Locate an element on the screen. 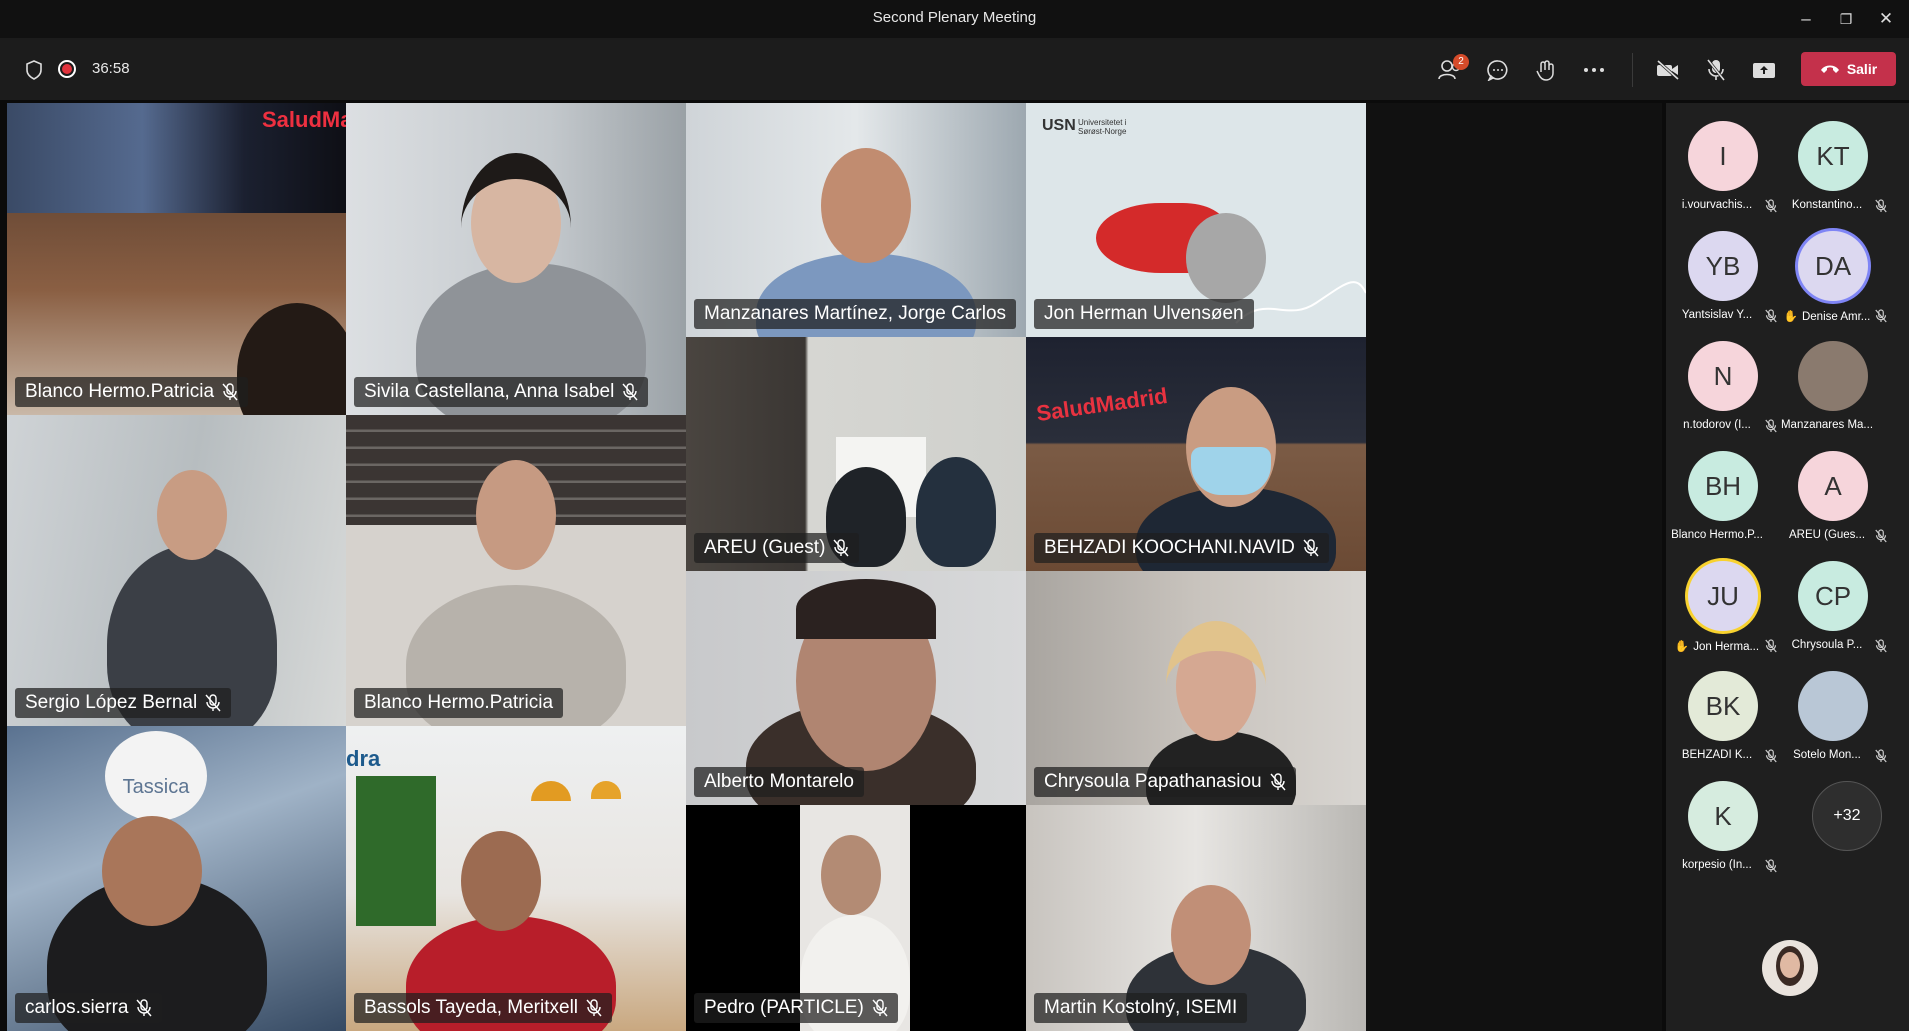 This screenshot has height=1031, width=1909. participant-name-tag: Martin Kostolný, ISEMI is located at coordinates (1141, 1008).